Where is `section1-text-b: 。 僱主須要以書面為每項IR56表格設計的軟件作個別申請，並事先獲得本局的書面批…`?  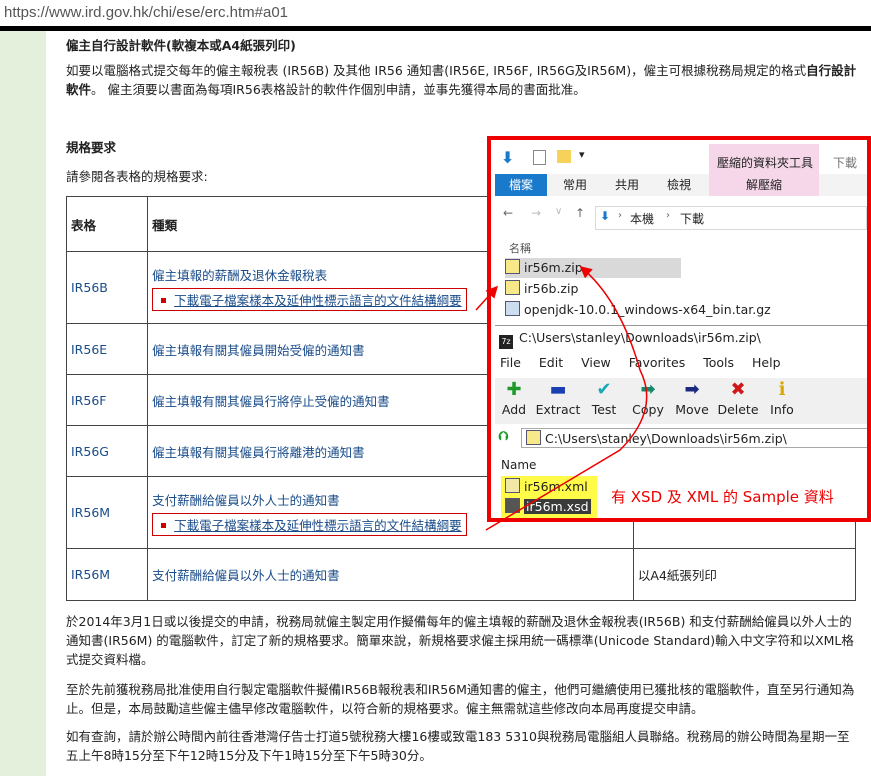 section1-text-b: 。 僱主須要以書面為每項IR56表格設計的軟件作個別申請，並事先獲得本局的書面批… is located at coordinates (338, 89).